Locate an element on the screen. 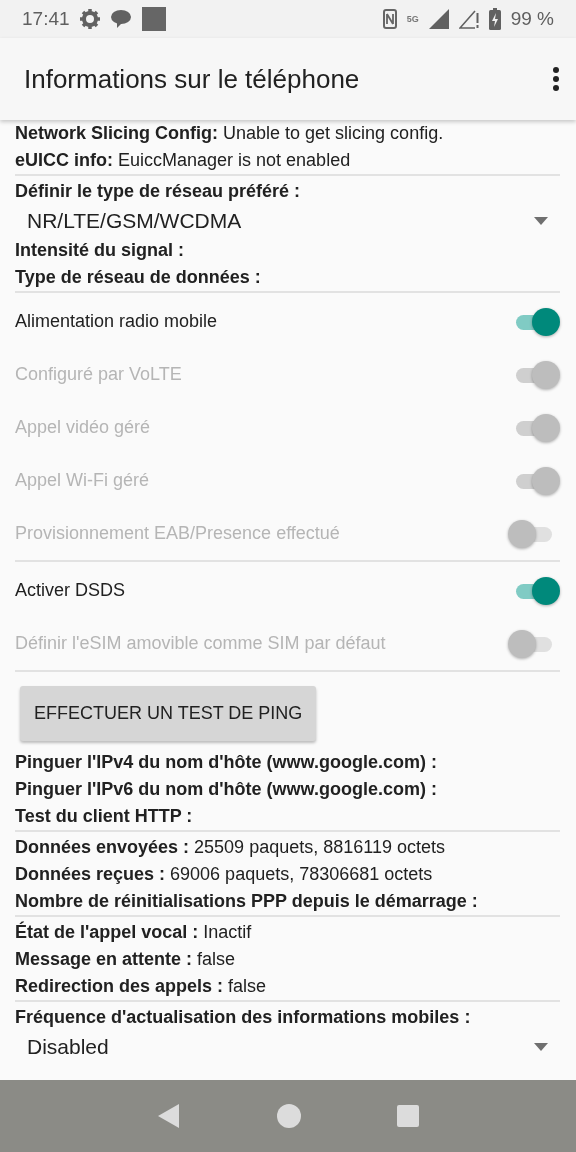 This screenshot has height=1152, width=576. info-line: Test du client HTTP : is located at coordinates (104, 816).